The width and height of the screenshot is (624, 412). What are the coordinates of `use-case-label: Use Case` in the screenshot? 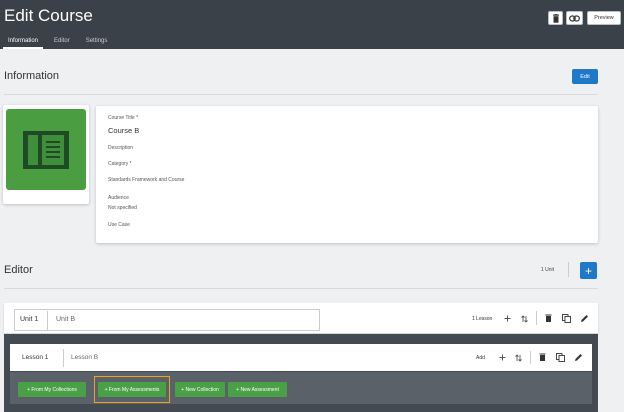 It's located at (119, 225).